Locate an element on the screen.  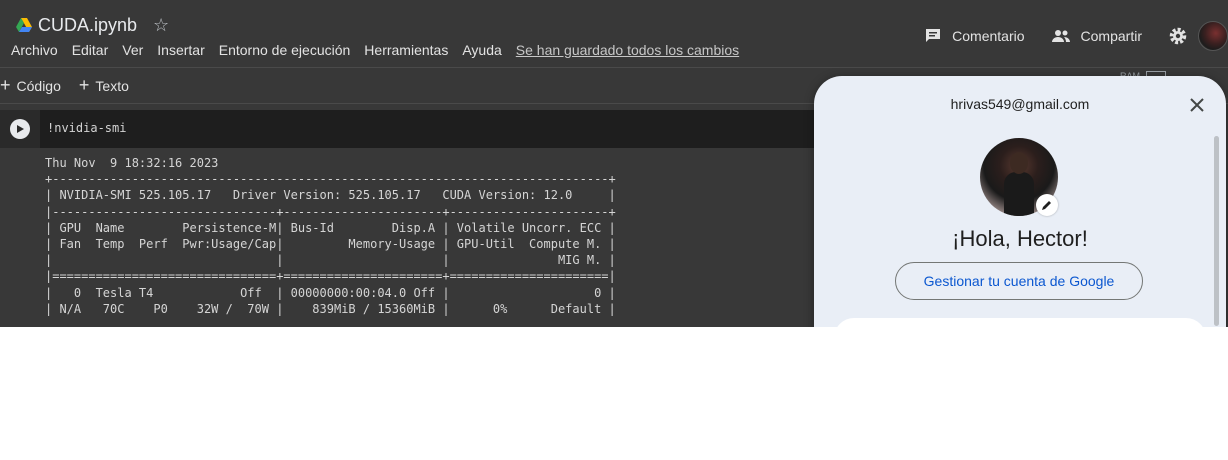
menu-editar: Editar is located at coordinates (90, 50).